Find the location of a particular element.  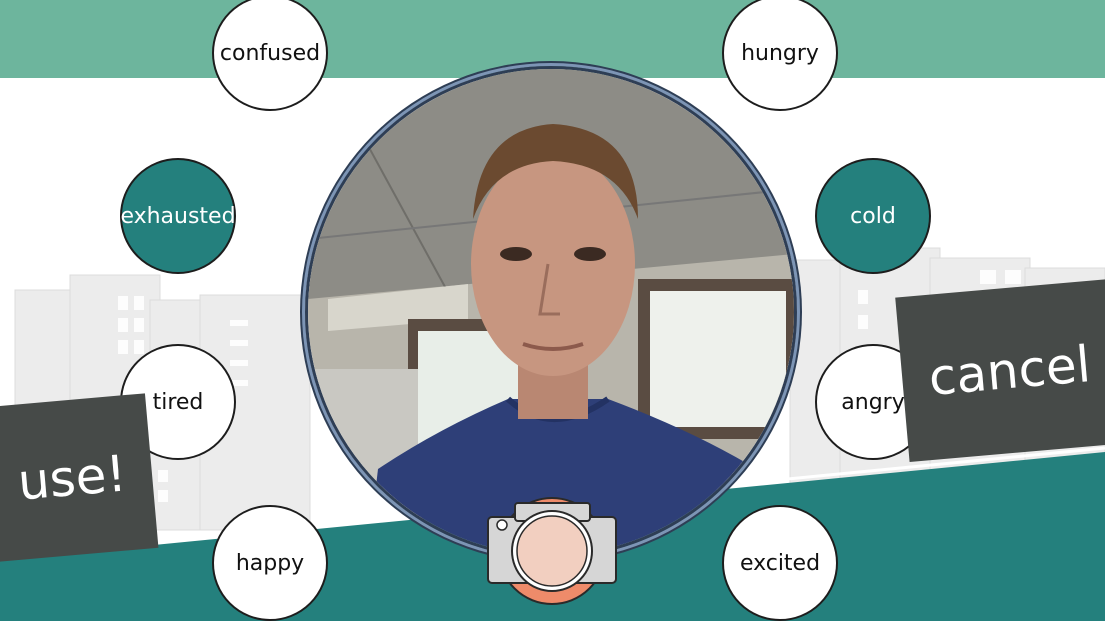

mood-confused-label: confused is located at coordinates (270, 53).